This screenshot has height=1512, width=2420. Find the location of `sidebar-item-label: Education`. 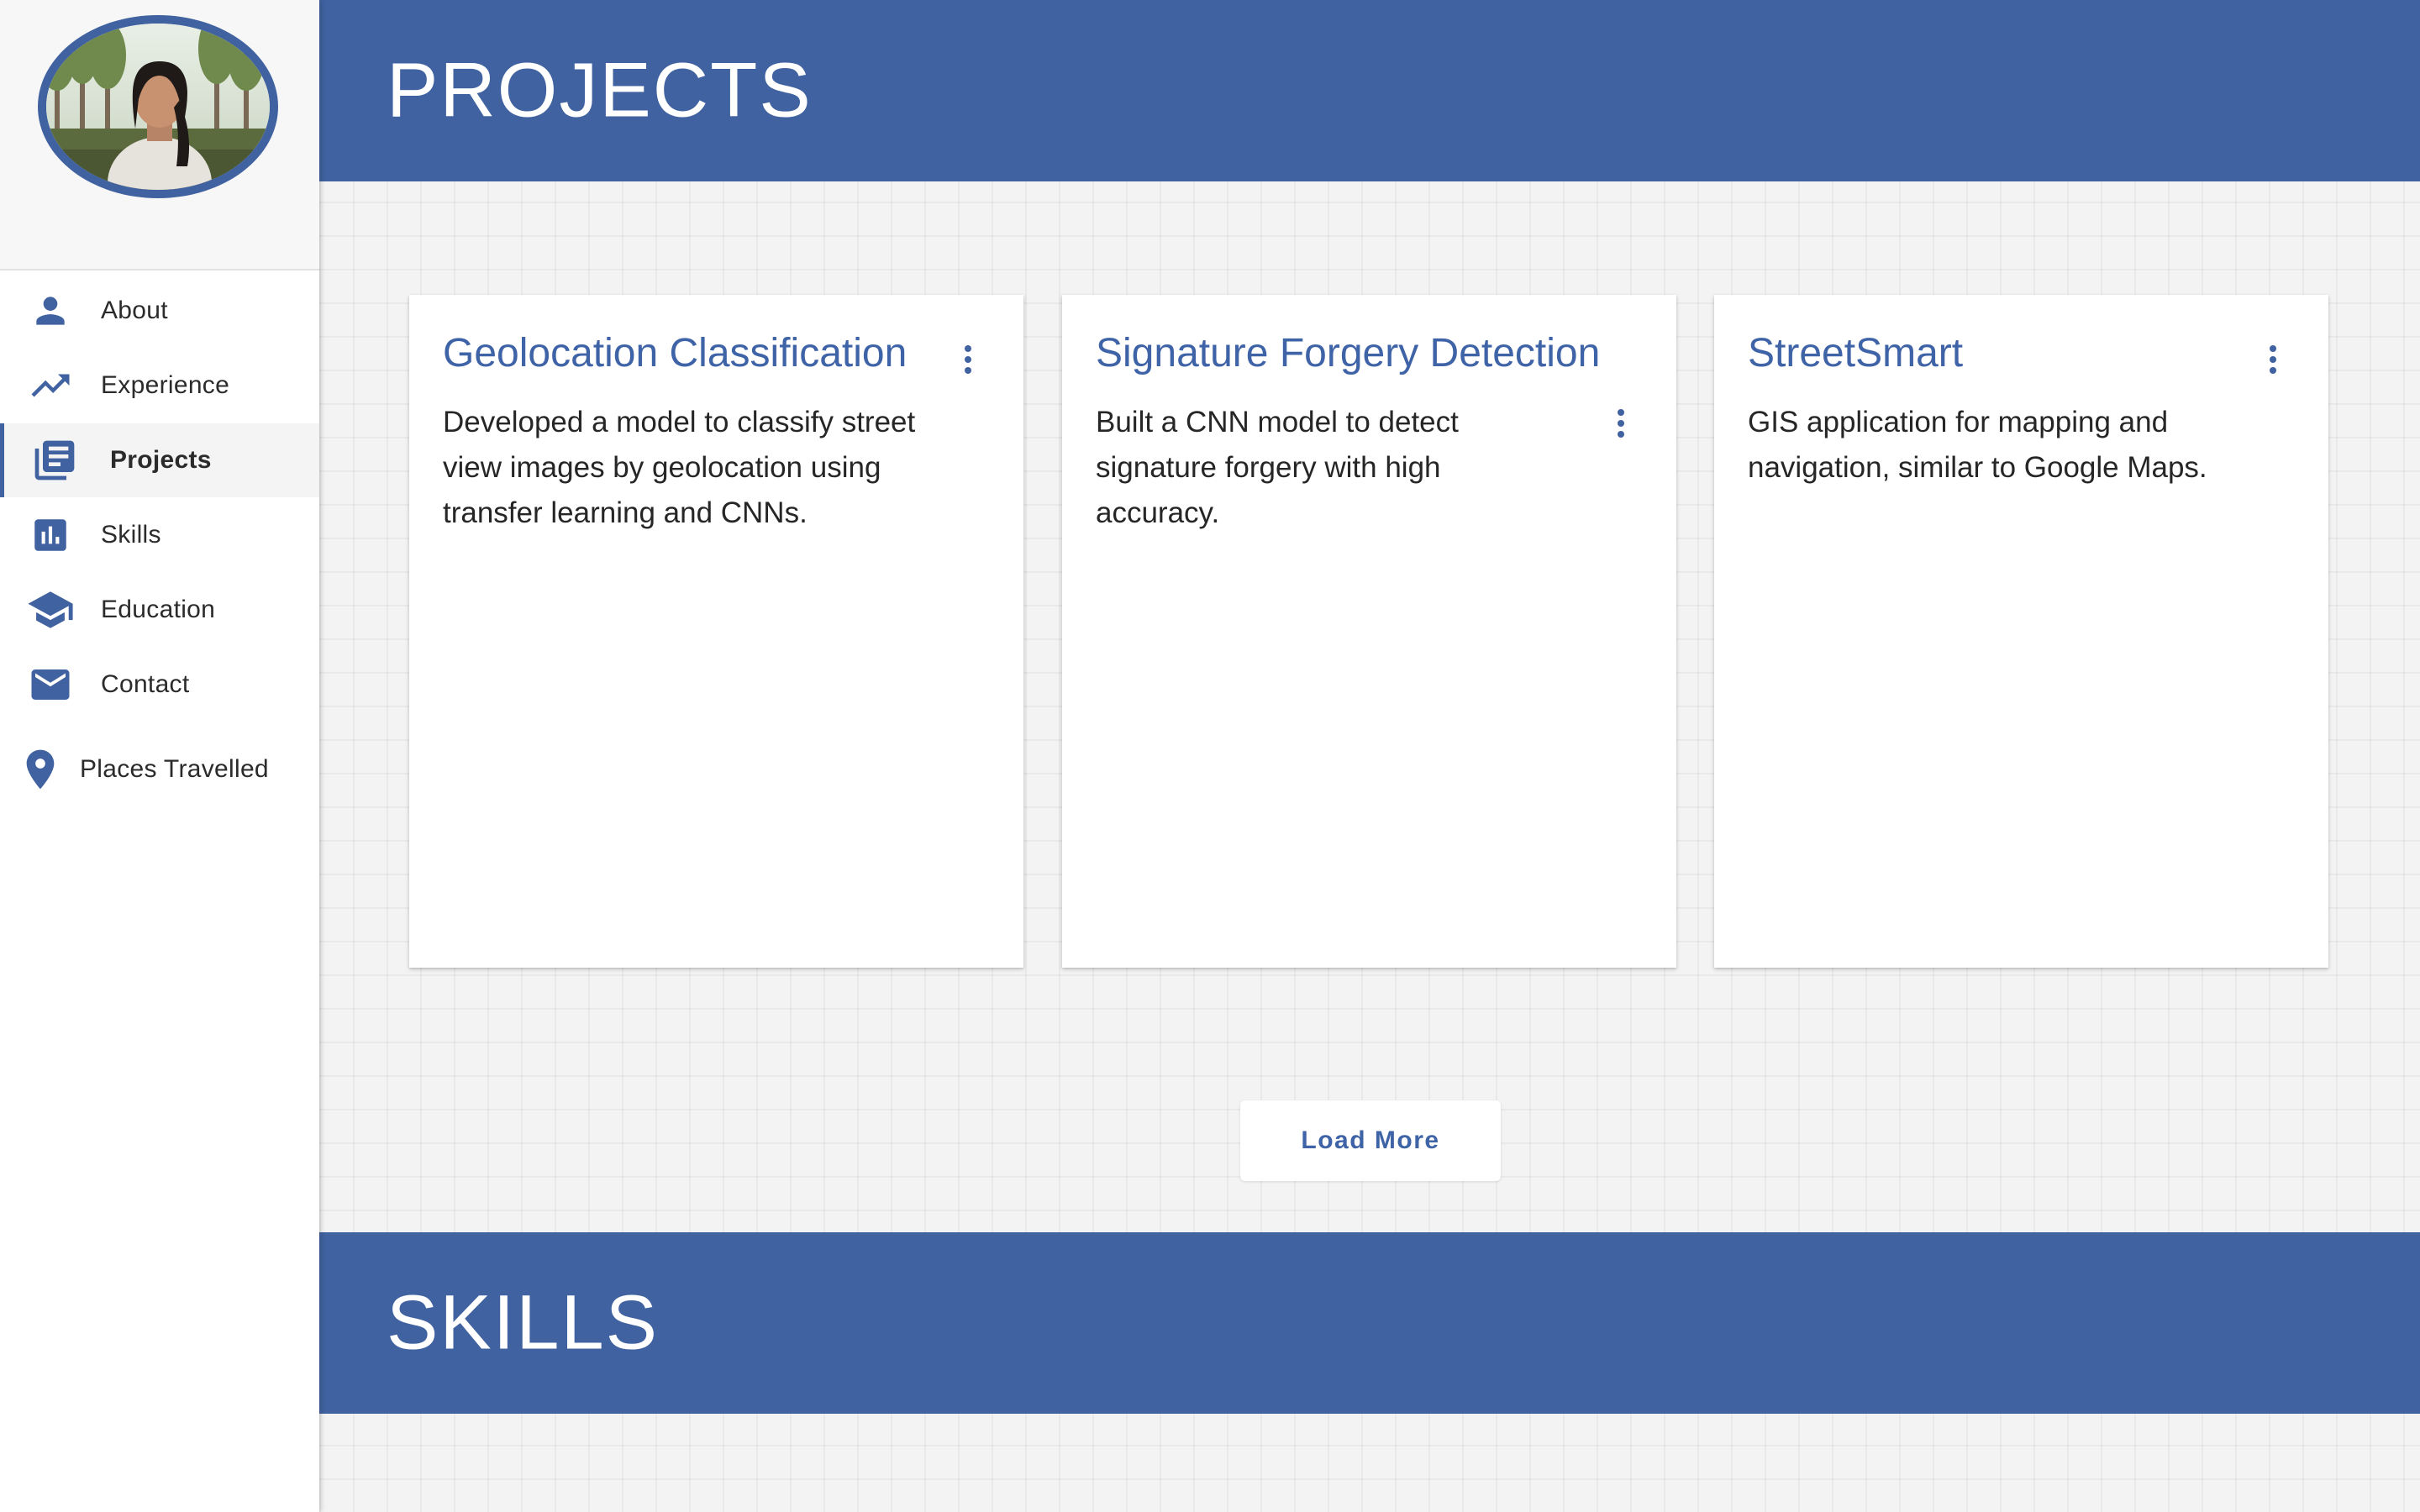

sidebar-item-label: Education is located at coordinates (158, 609).